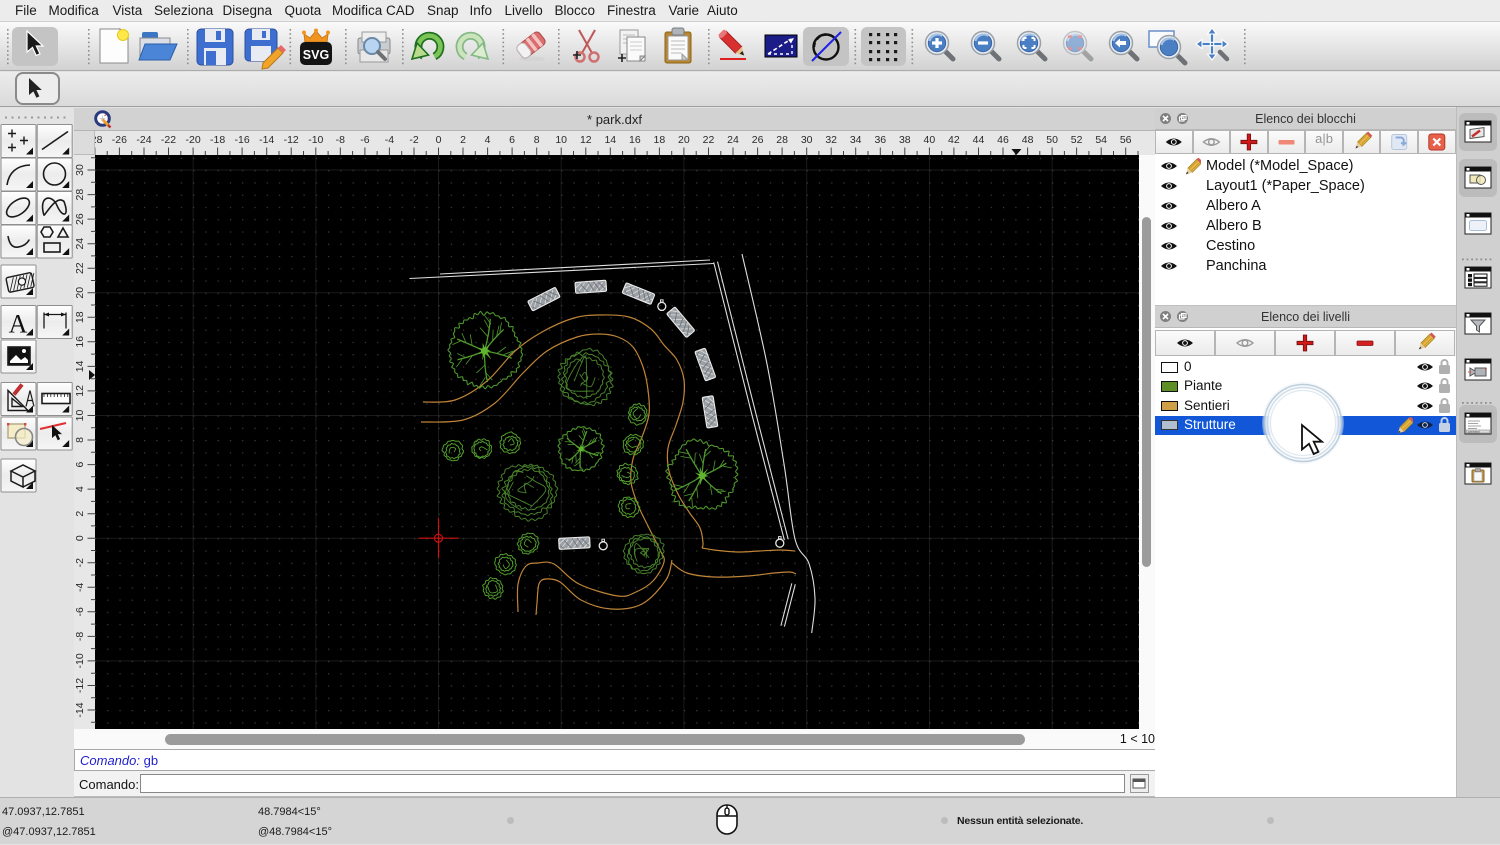 The image size is (1500, 845). What do you see at coordinates (1003, 140) in the screenshot?
I see `svg-text: 46` at bounding box center [1003, 140].